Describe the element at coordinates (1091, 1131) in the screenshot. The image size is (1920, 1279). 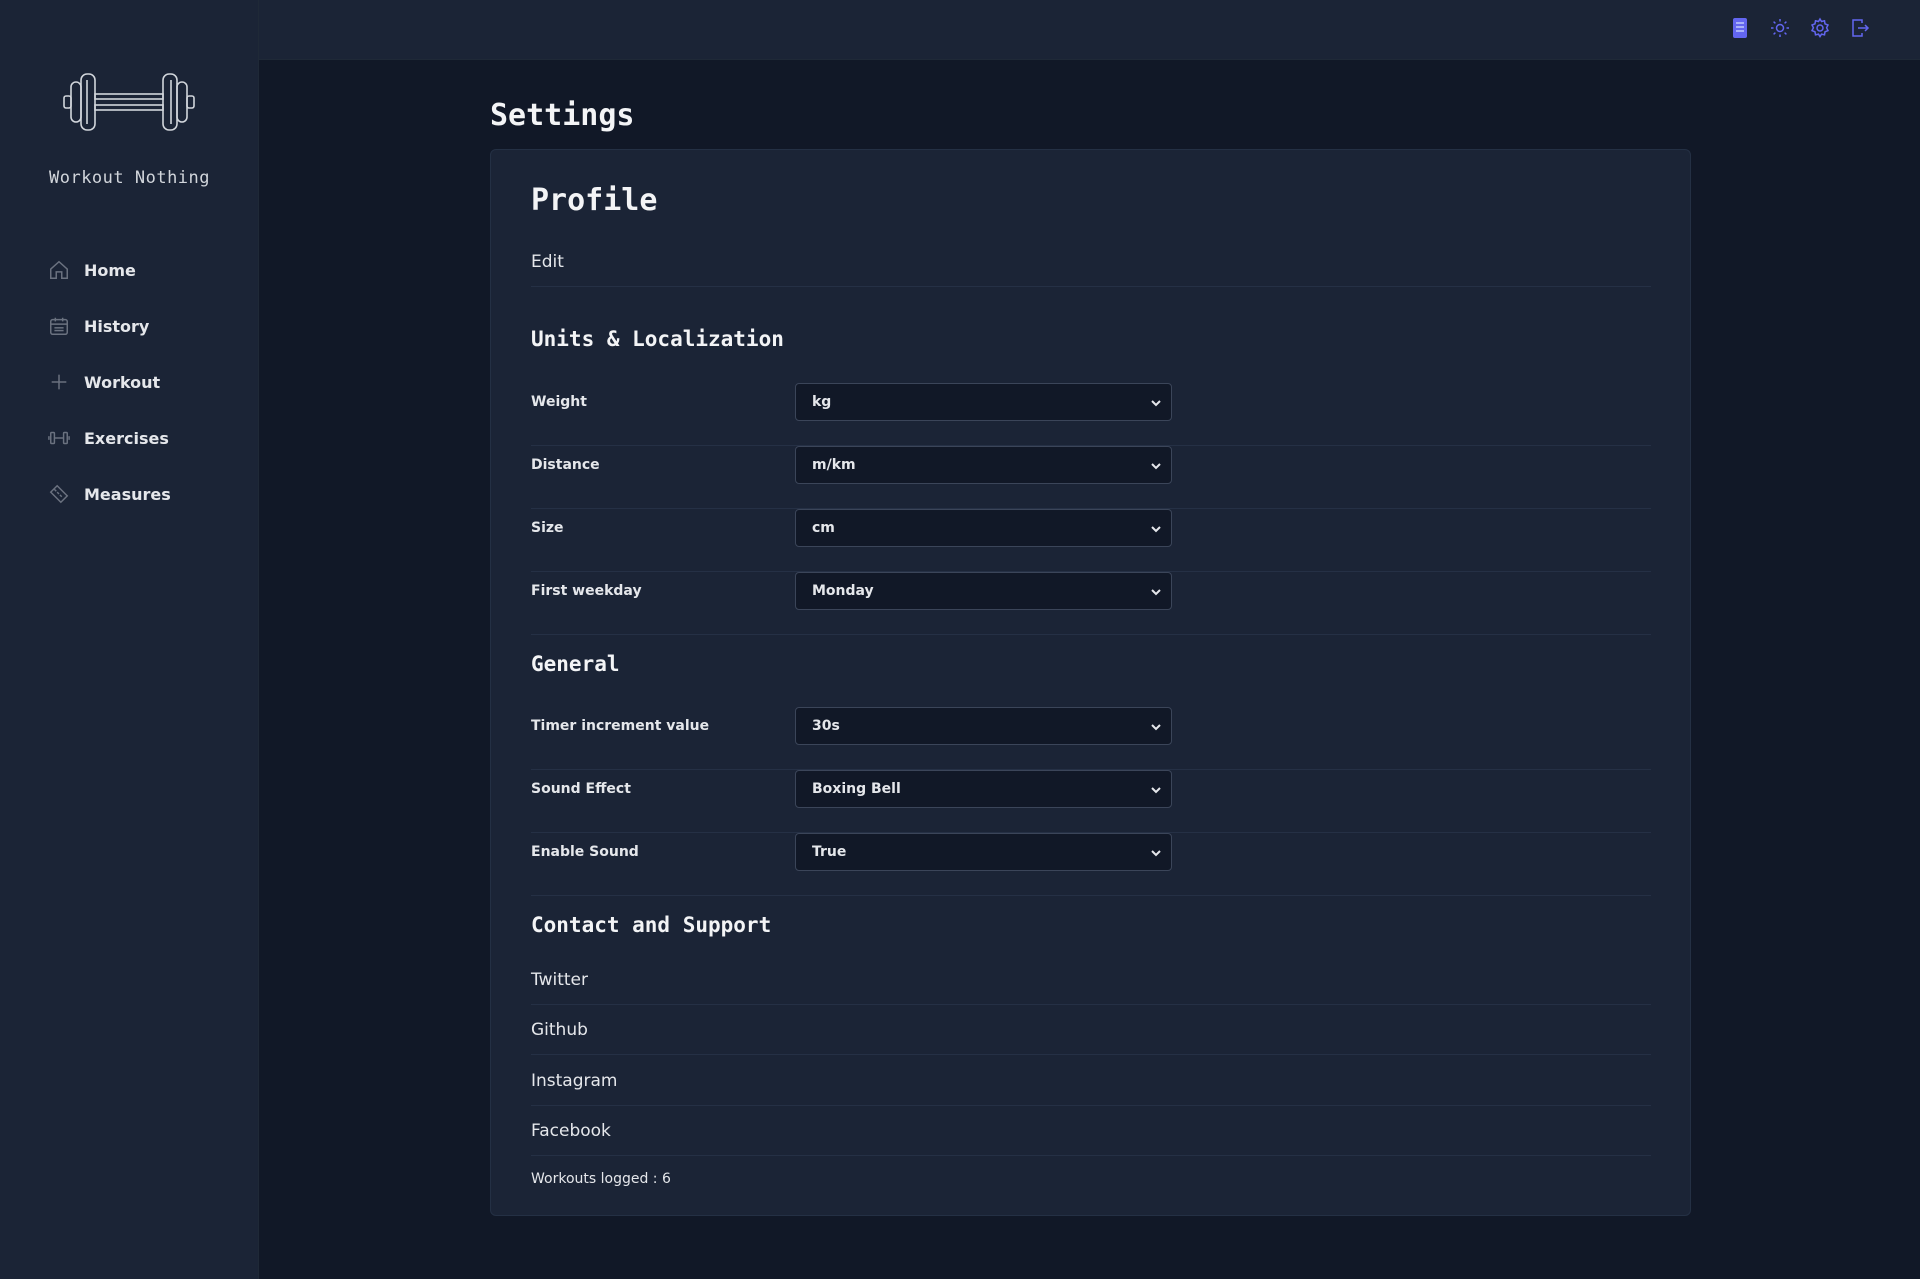
I see `facebook-link: Facebook` at that location.